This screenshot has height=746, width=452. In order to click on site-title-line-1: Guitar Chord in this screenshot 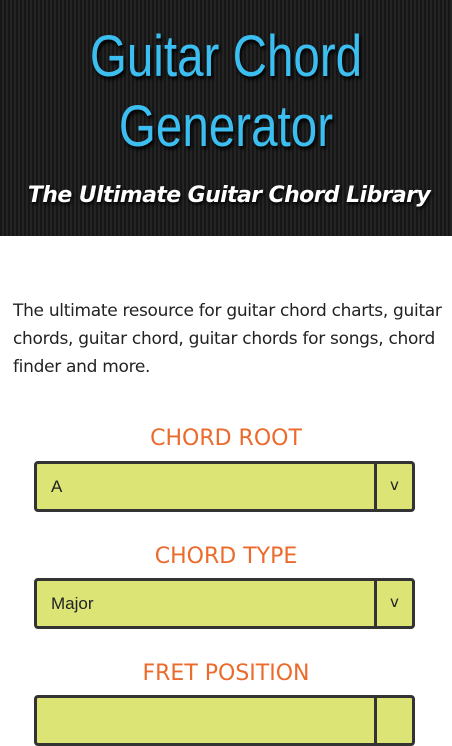, I will do `click(226, 56)`.